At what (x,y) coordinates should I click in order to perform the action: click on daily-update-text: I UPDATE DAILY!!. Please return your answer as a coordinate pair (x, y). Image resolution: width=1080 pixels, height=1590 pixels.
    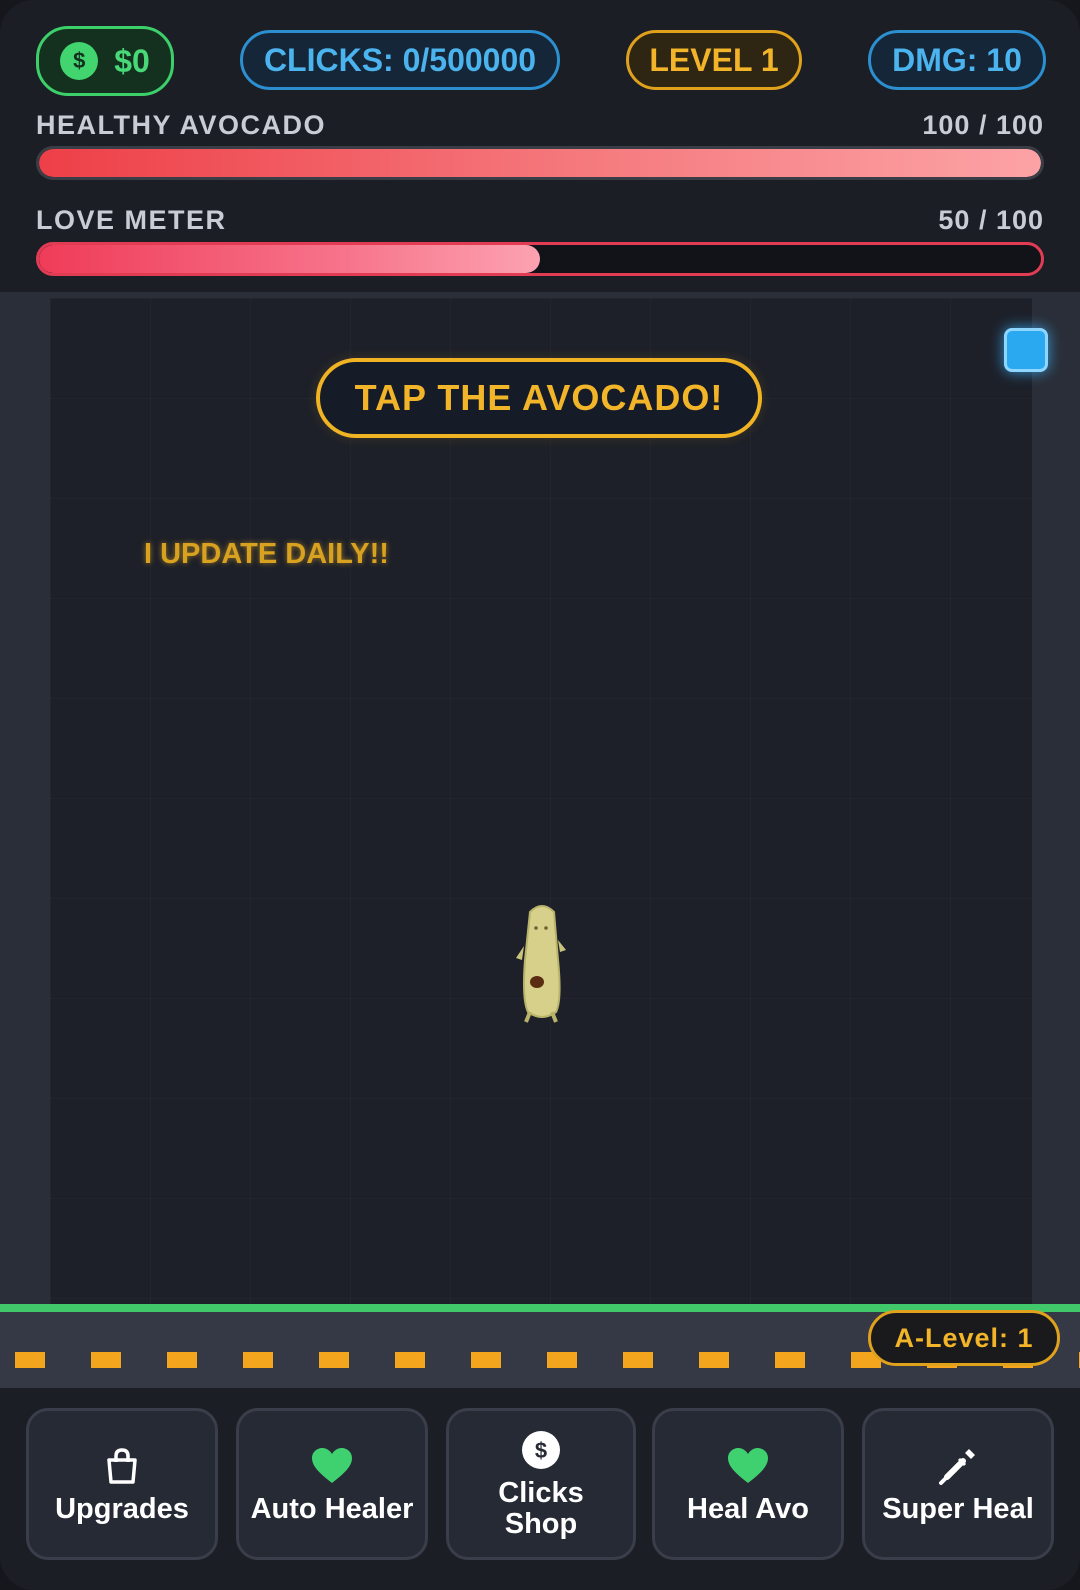
    Looking at the image, I should click on (266, 554).